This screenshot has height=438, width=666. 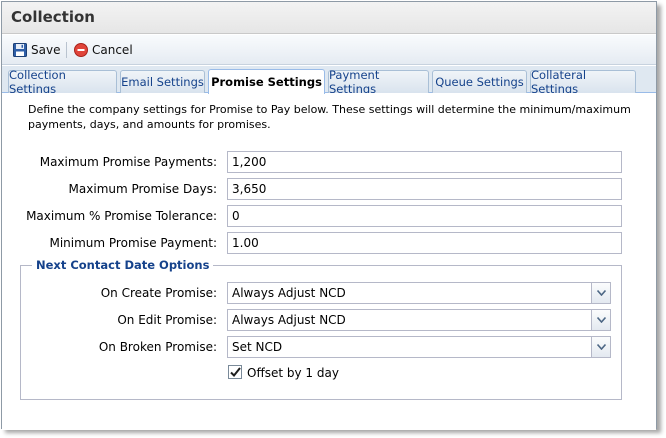 What do you see at coordinates (419, 347) in the screenshot?
I see `on-broken-select: Set NCD` at bounding box center [419, 347].